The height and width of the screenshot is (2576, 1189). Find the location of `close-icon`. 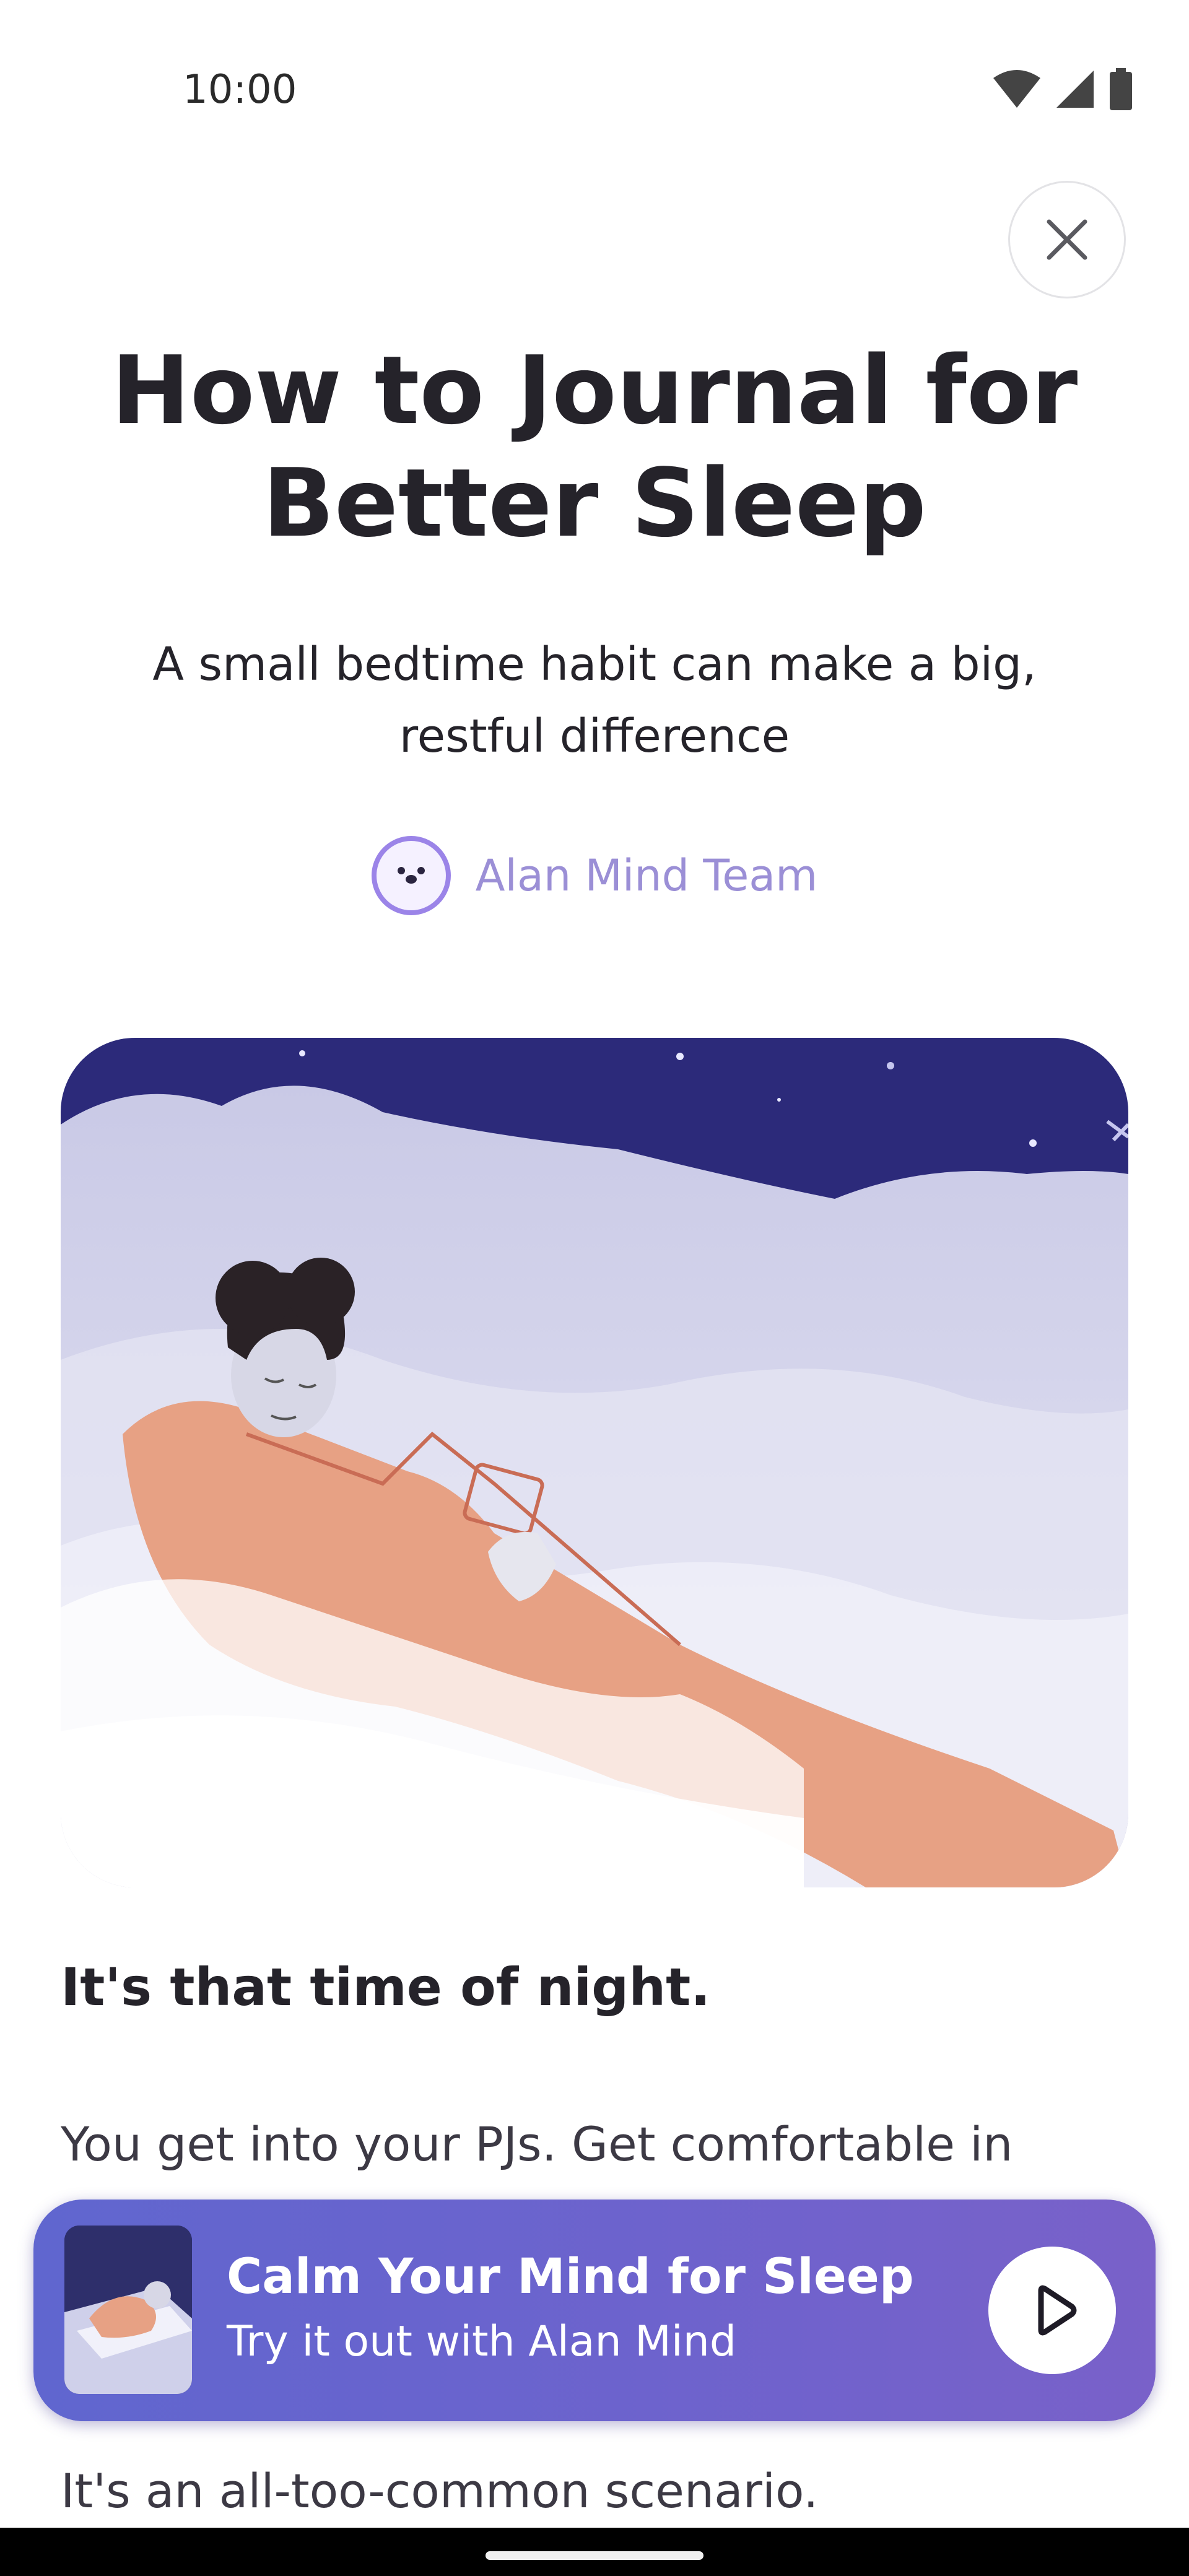

close-icon is located at coordinates (1067, 239).